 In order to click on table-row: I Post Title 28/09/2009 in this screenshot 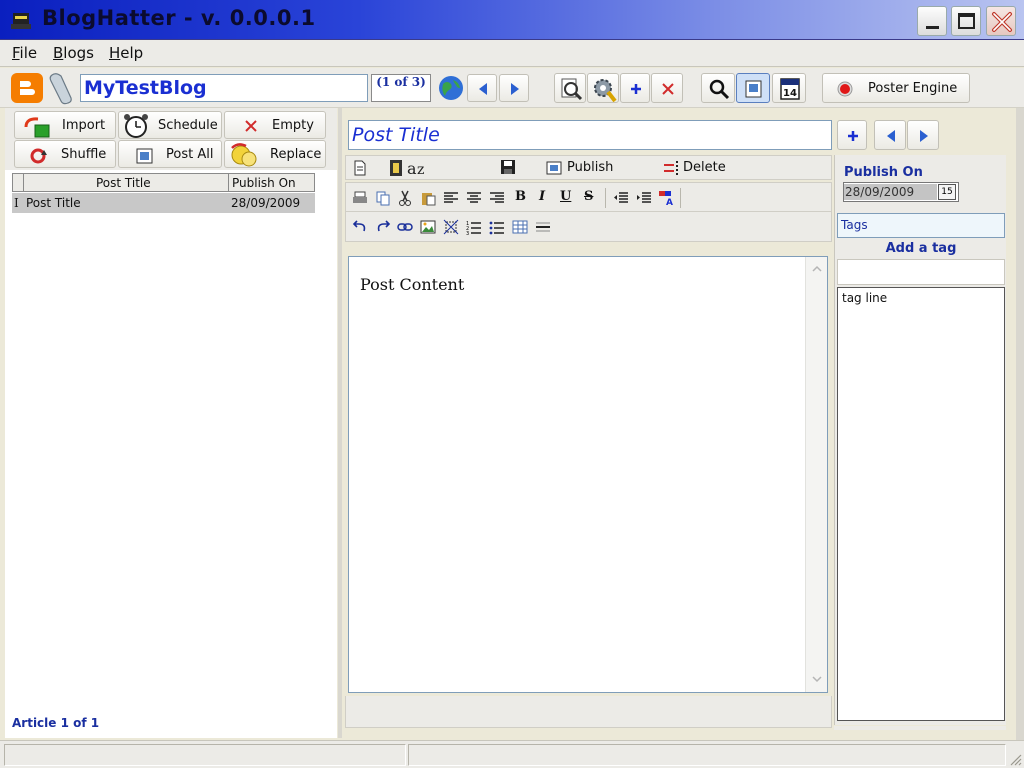, I will do `click(163, 203)`.